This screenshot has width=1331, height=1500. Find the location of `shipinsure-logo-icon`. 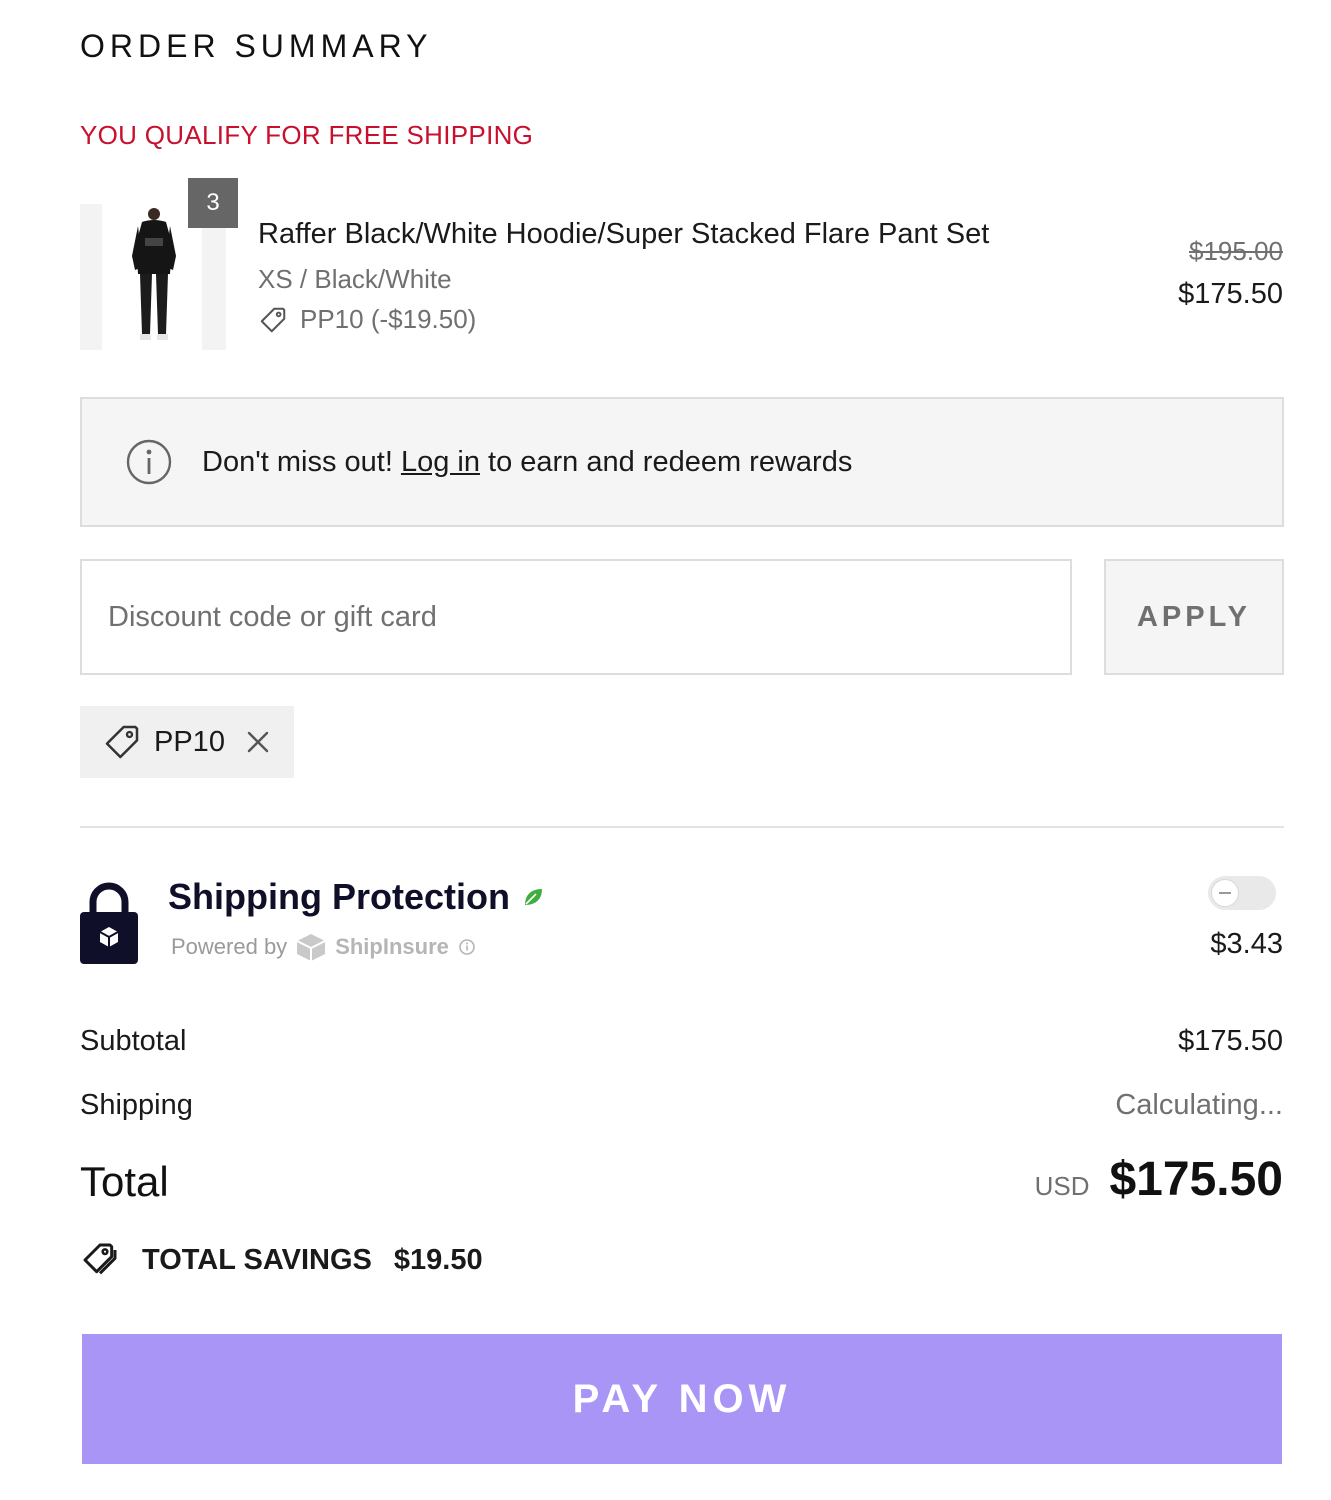

shipinsure-logo-icon is located at coordinates (311, 947).